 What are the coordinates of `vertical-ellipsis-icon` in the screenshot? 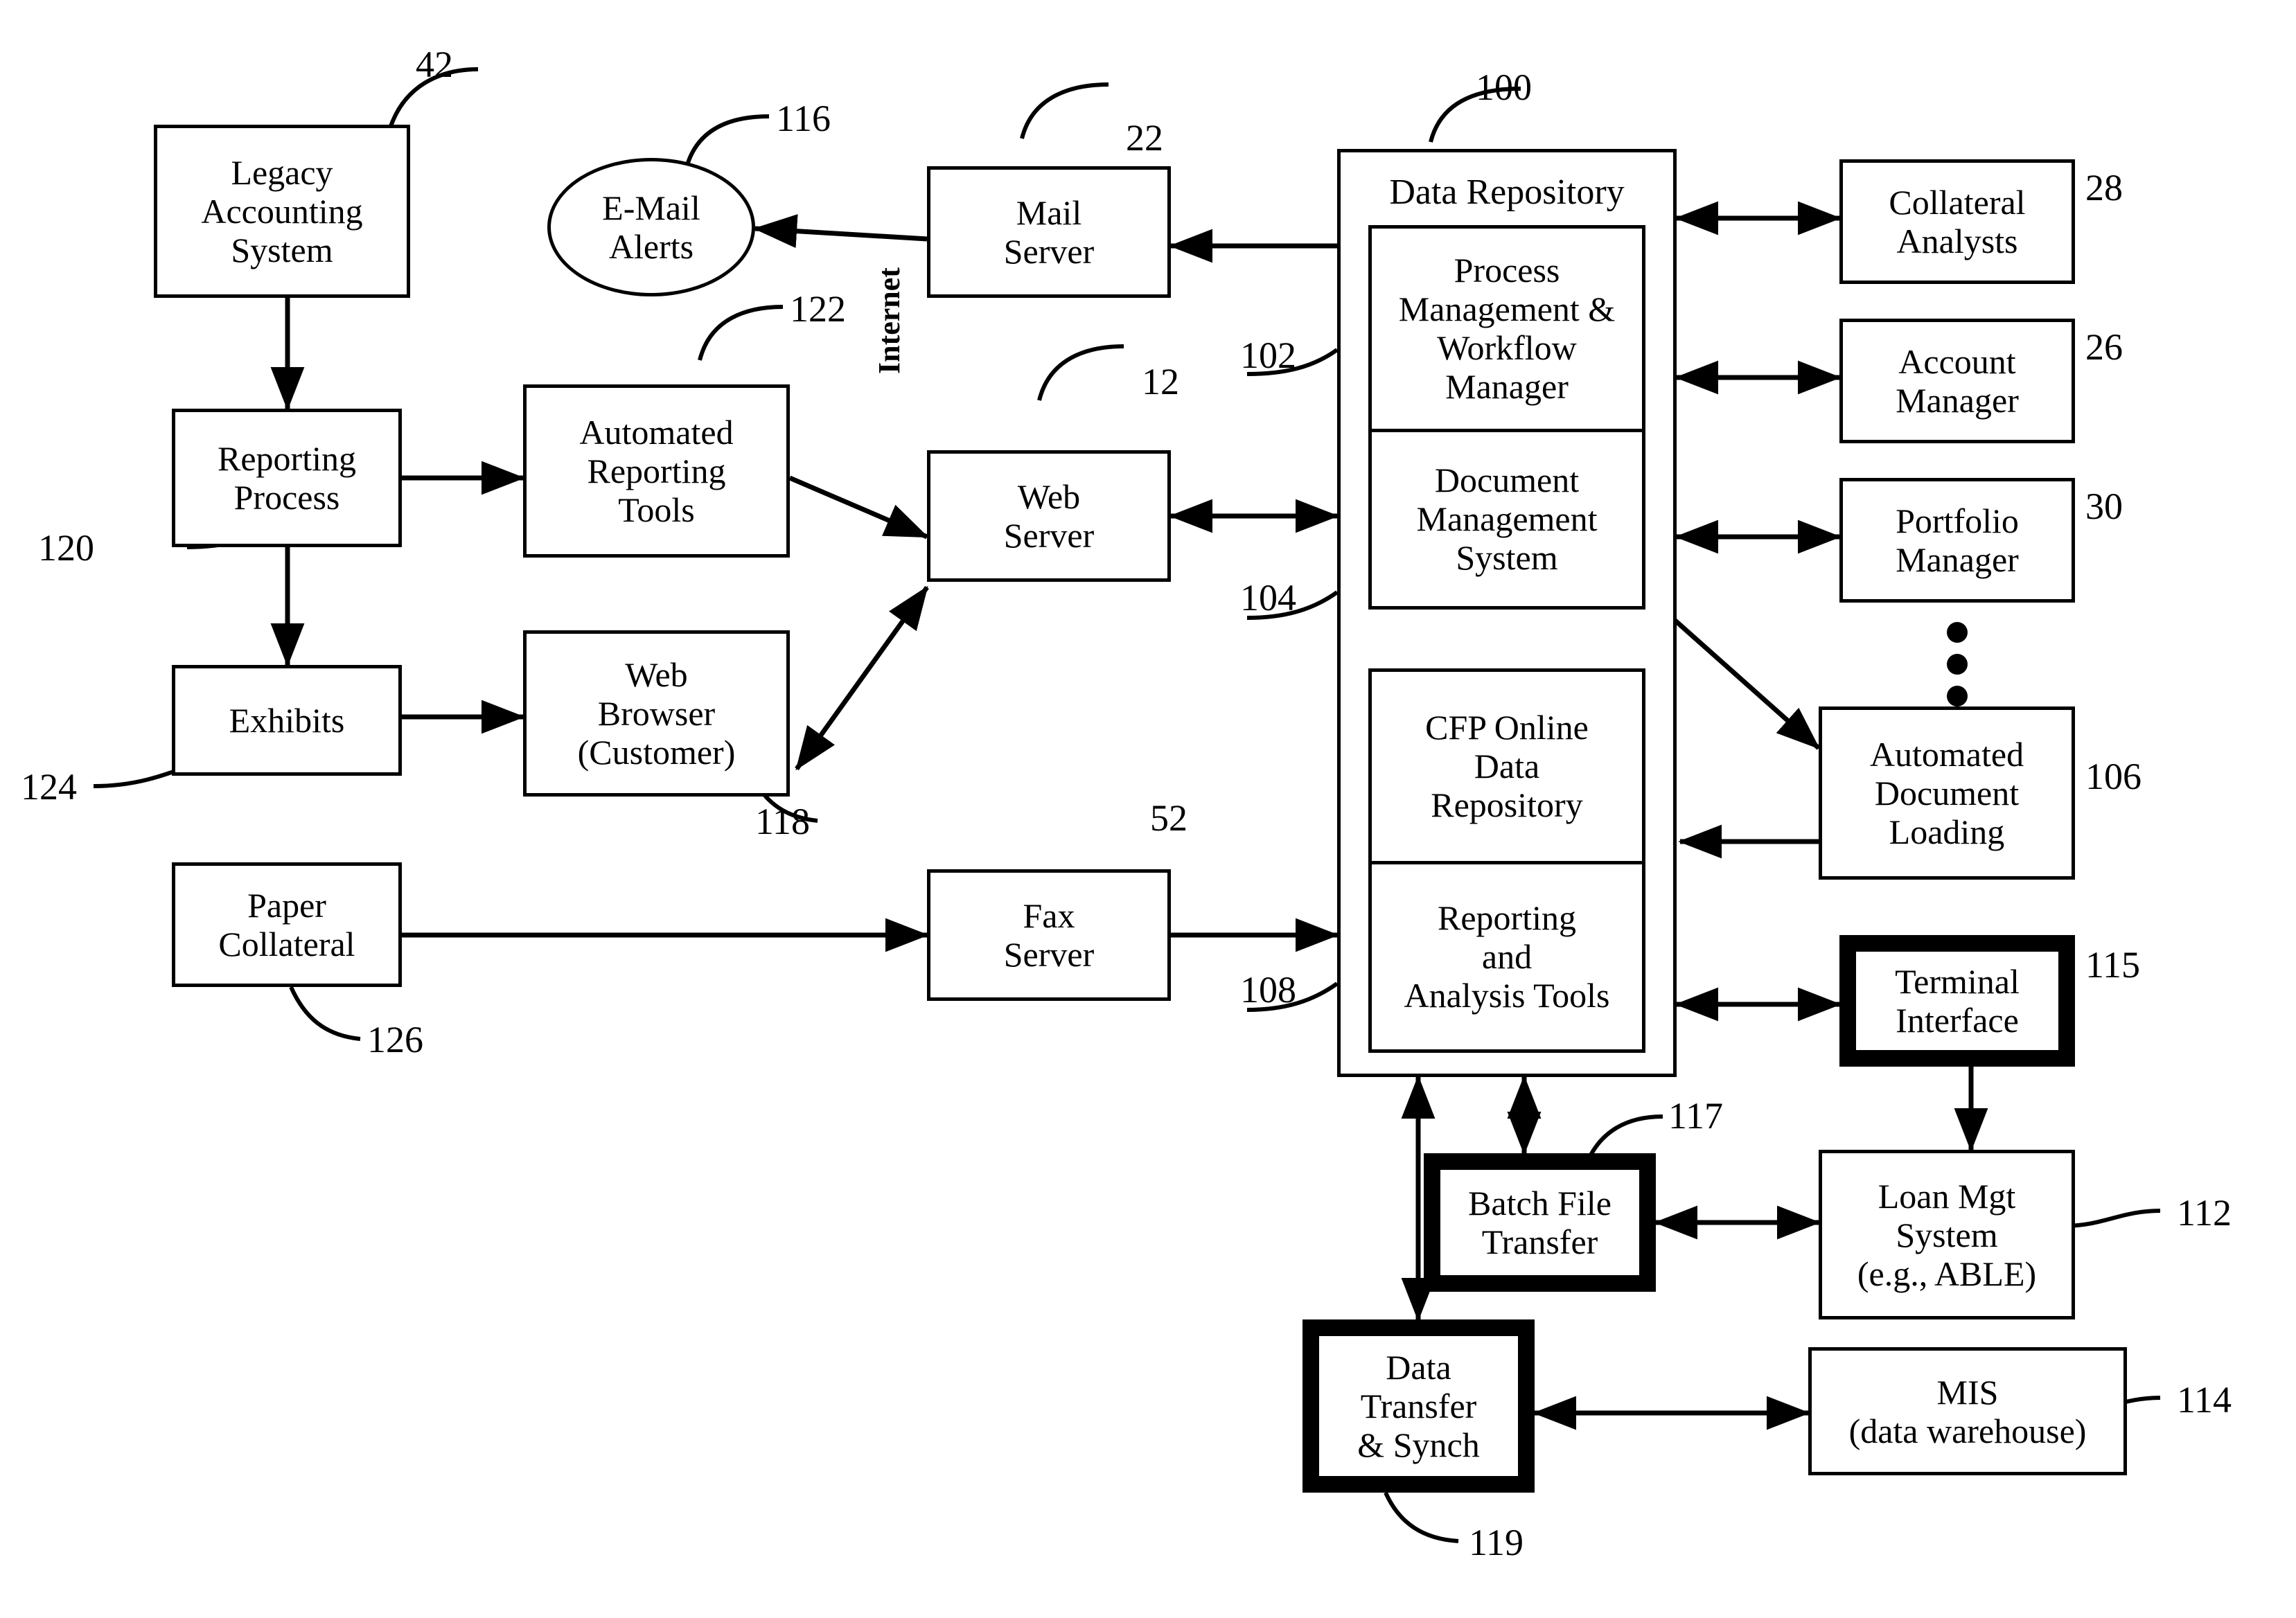 It's located at (1957, 664).